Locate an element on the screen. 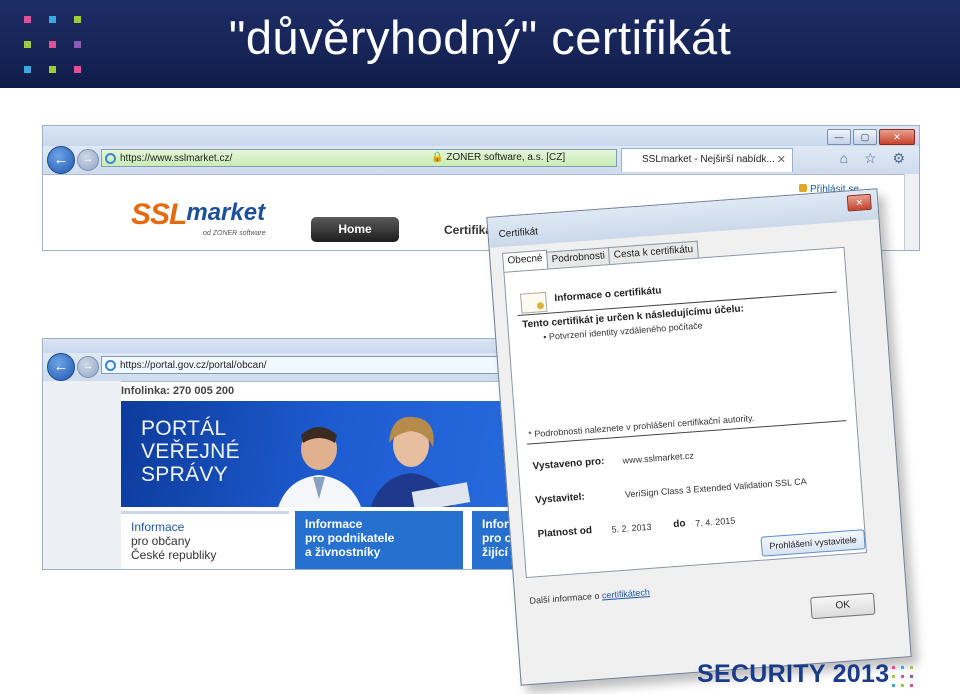 Image resolution: width=960 pixels, height=694 pixels. card-entrepreneurs: Informace pro podnikatele a živnostníky is located at coordinates (379, 540).